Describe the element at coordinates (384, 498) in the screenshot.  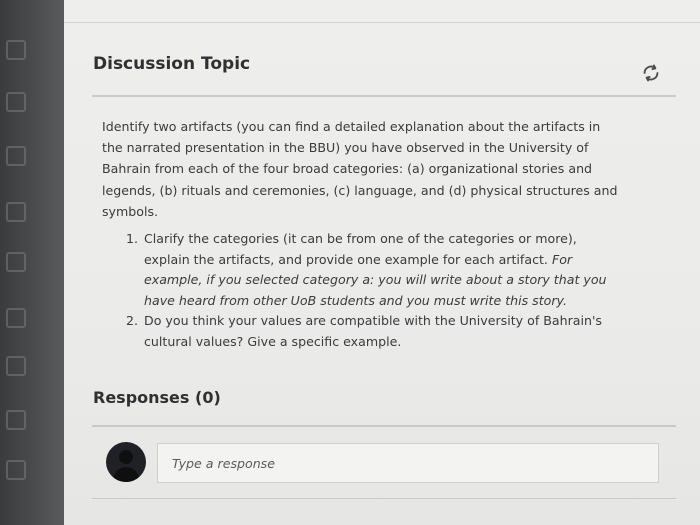
I see `bottom-divider` at that location.